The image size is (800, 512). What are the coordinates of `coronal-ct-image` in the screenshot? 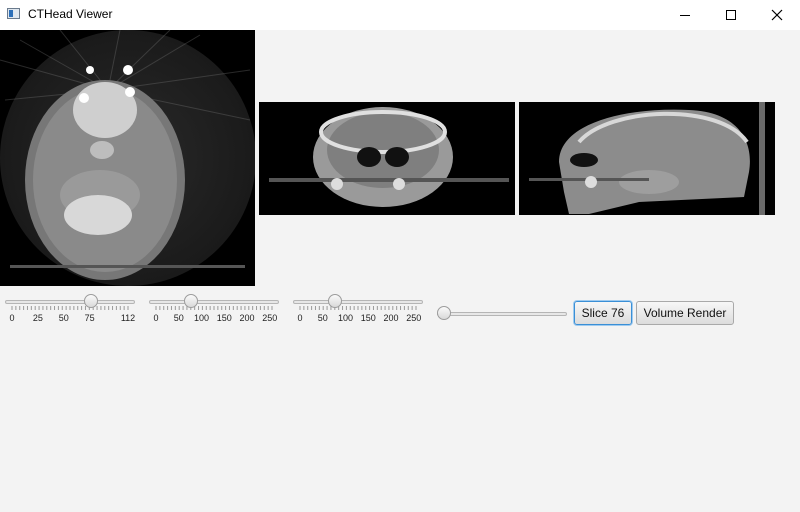 It's located at (389, 157).